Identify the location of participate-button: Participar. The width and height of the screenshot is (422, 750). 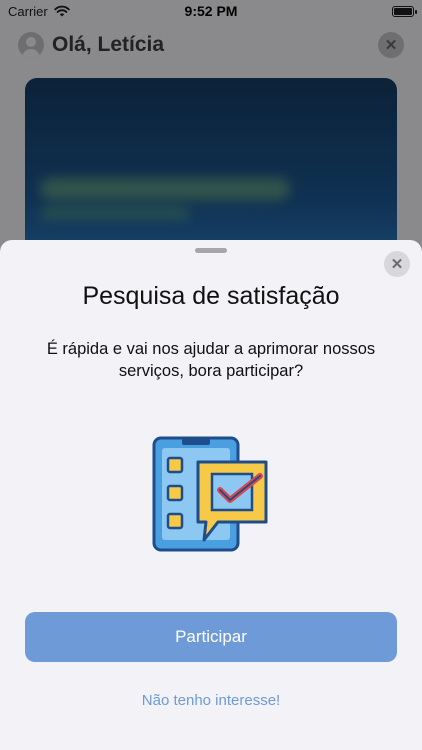
(211, 637).